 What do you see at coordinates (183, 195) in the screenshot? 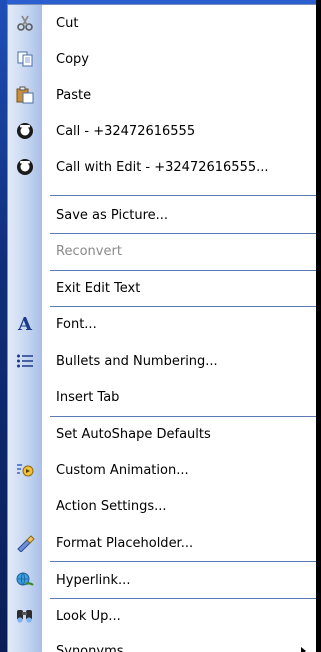
I see `menu-separator` at bounding box center [183, 195].